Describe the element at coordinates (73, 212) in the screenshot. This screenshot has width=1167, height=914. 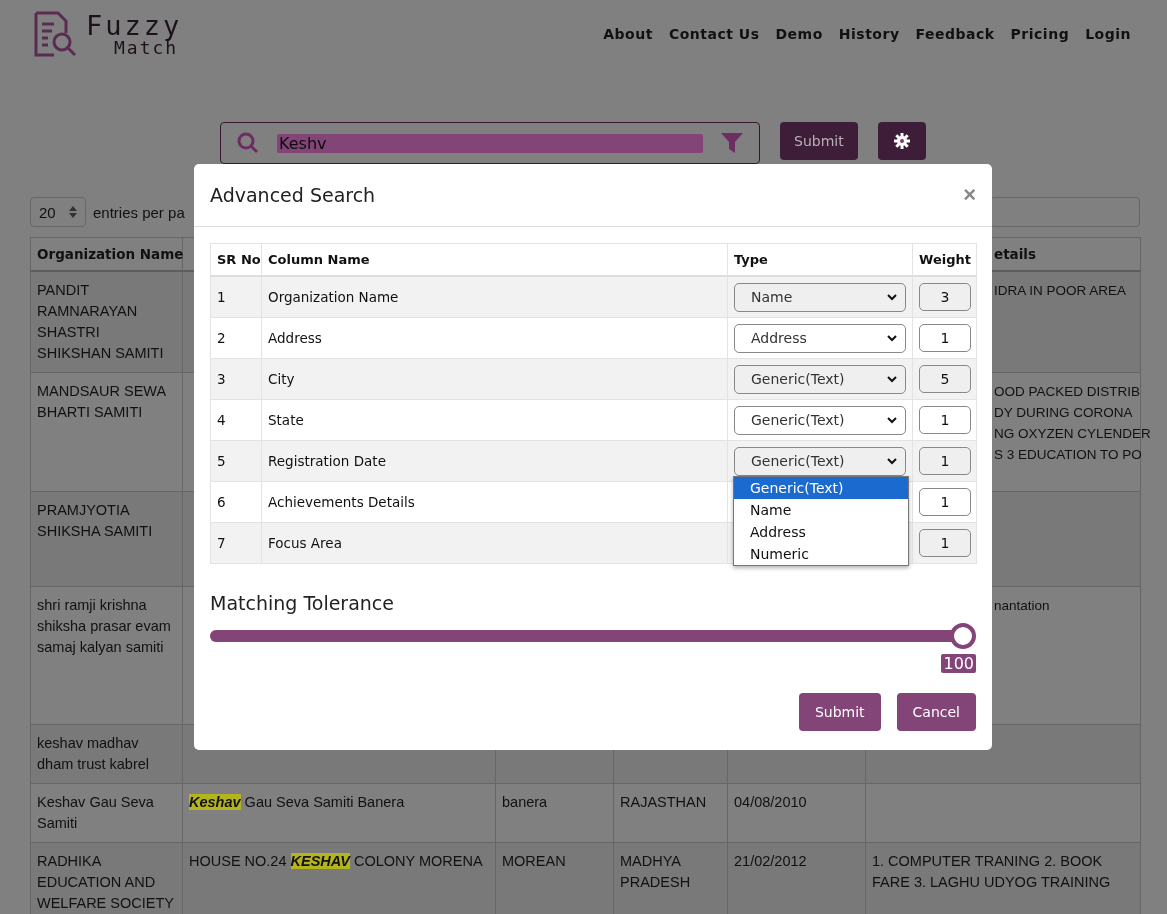
I see `spinner-icon` at that location.